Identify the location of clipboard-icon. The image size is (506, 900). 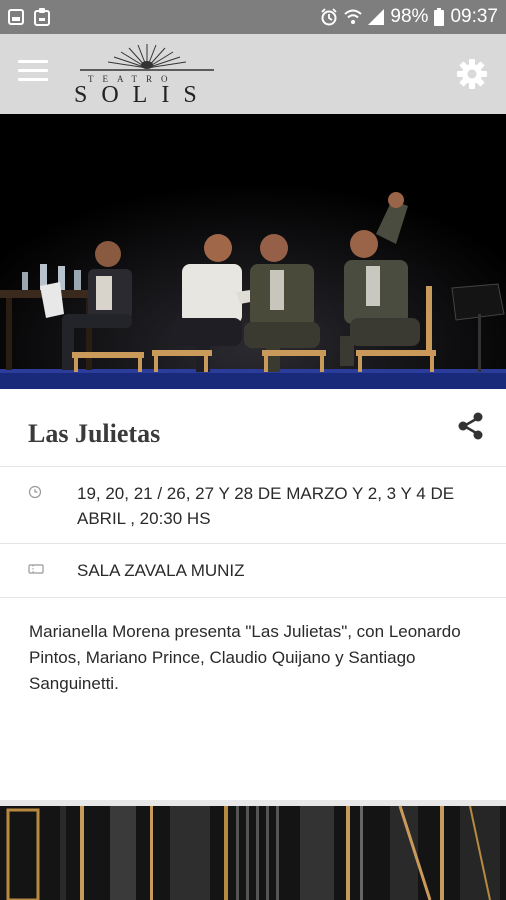
(42, 17).